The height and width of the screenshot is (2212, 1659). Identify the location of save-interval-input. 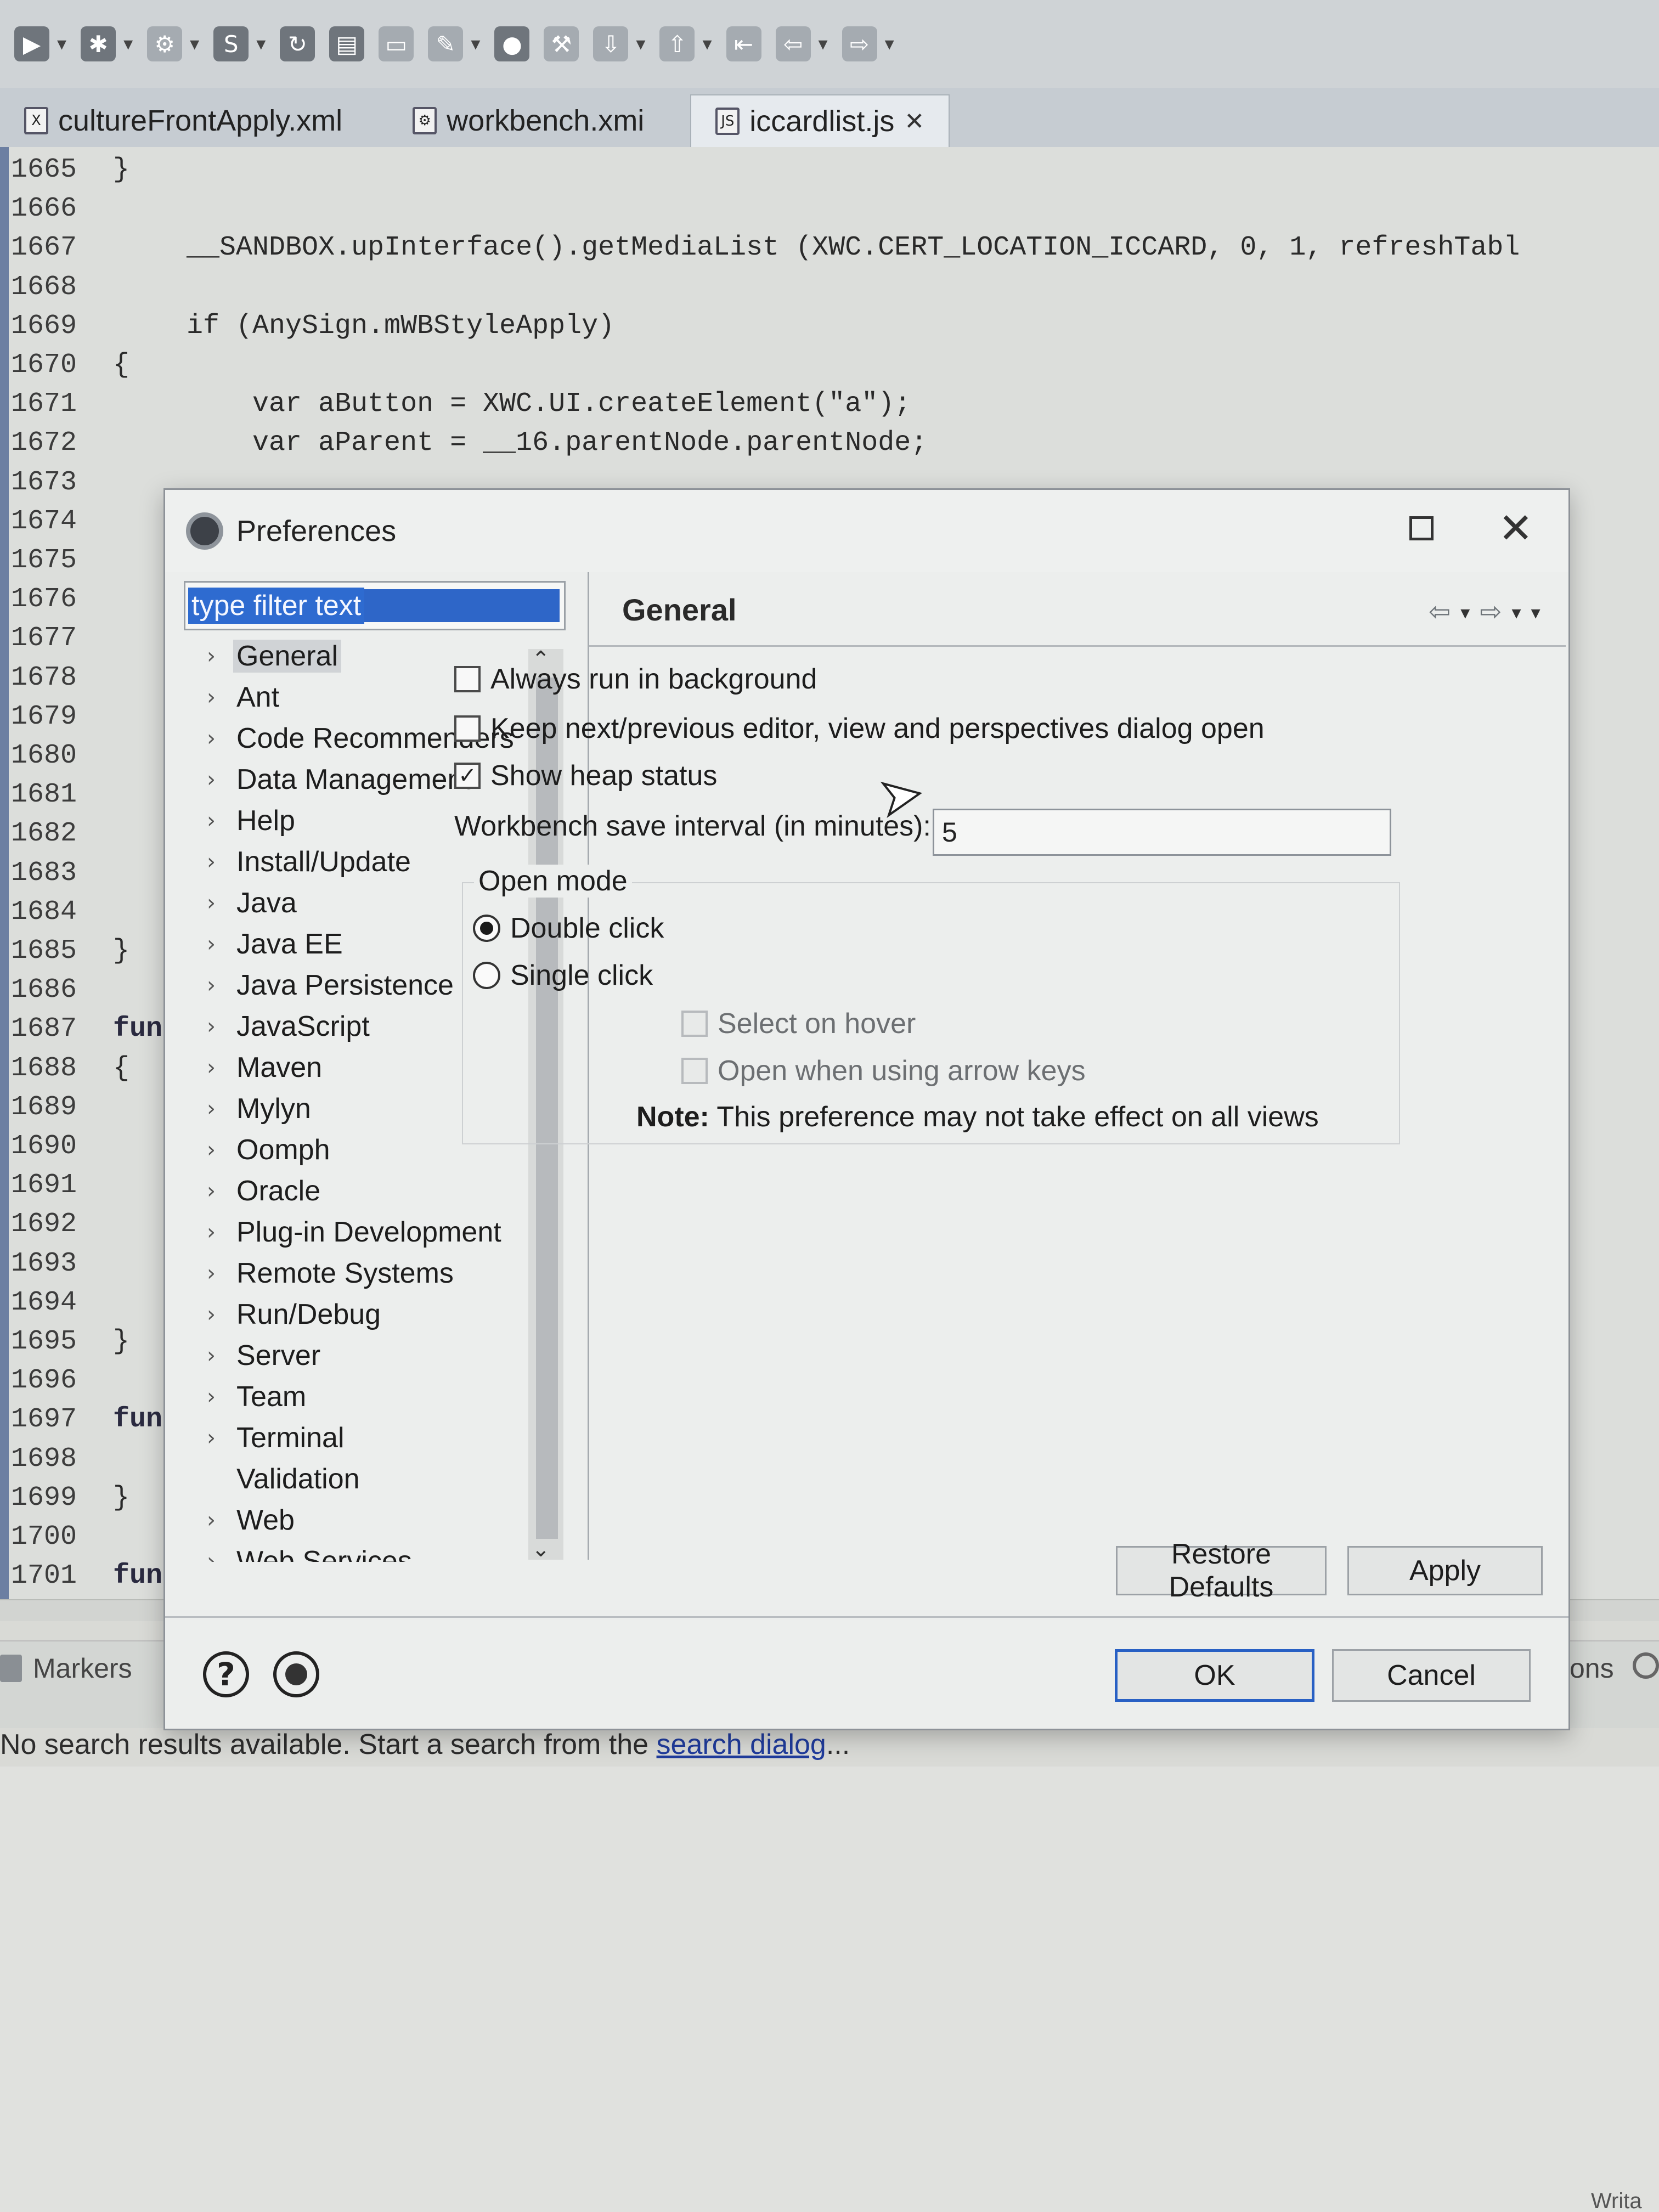
(1162, 833).